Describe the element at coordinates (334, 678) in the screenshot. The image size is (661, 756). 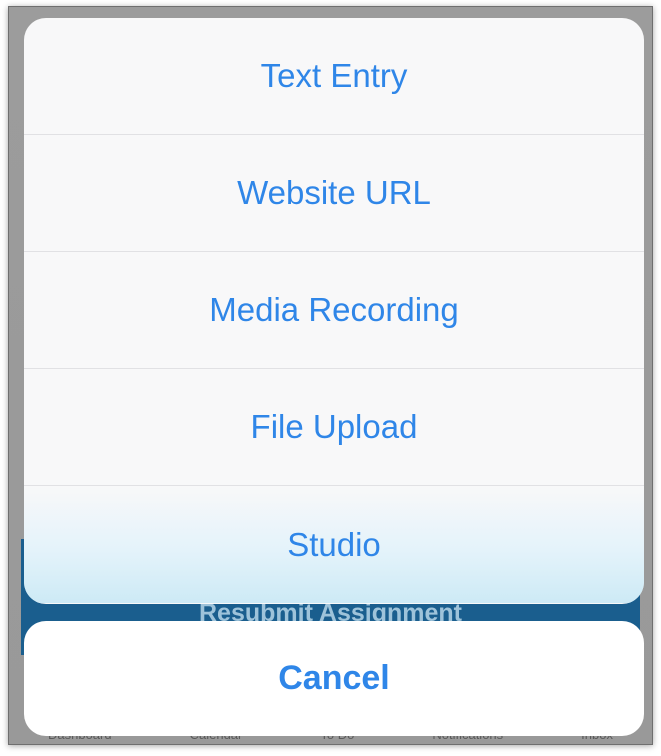
I see `cancel-button: Cancel` at that location.